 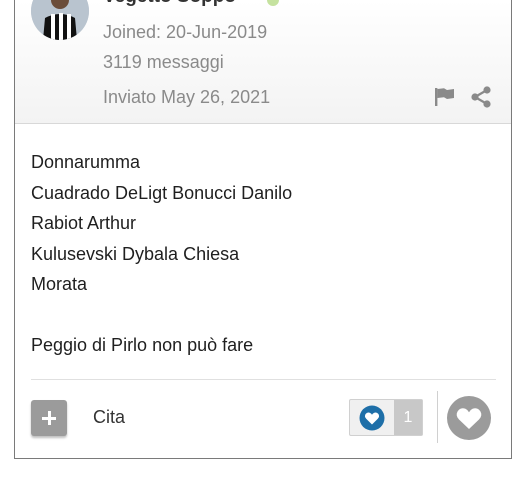 I want to click on message-count: 3119 messaggi, so click(x=163, y=62).